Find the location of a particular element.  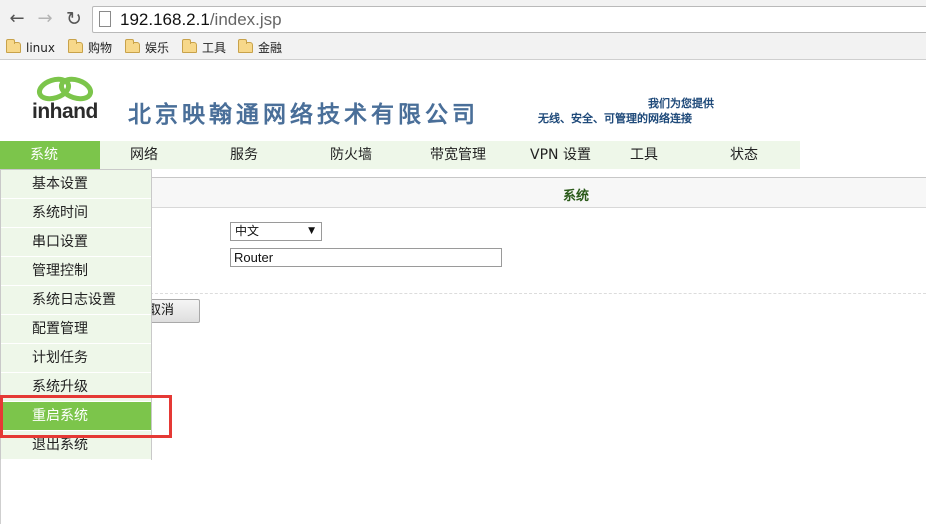

bookmark-finance: 金融 is located at coordinates (260, 48).